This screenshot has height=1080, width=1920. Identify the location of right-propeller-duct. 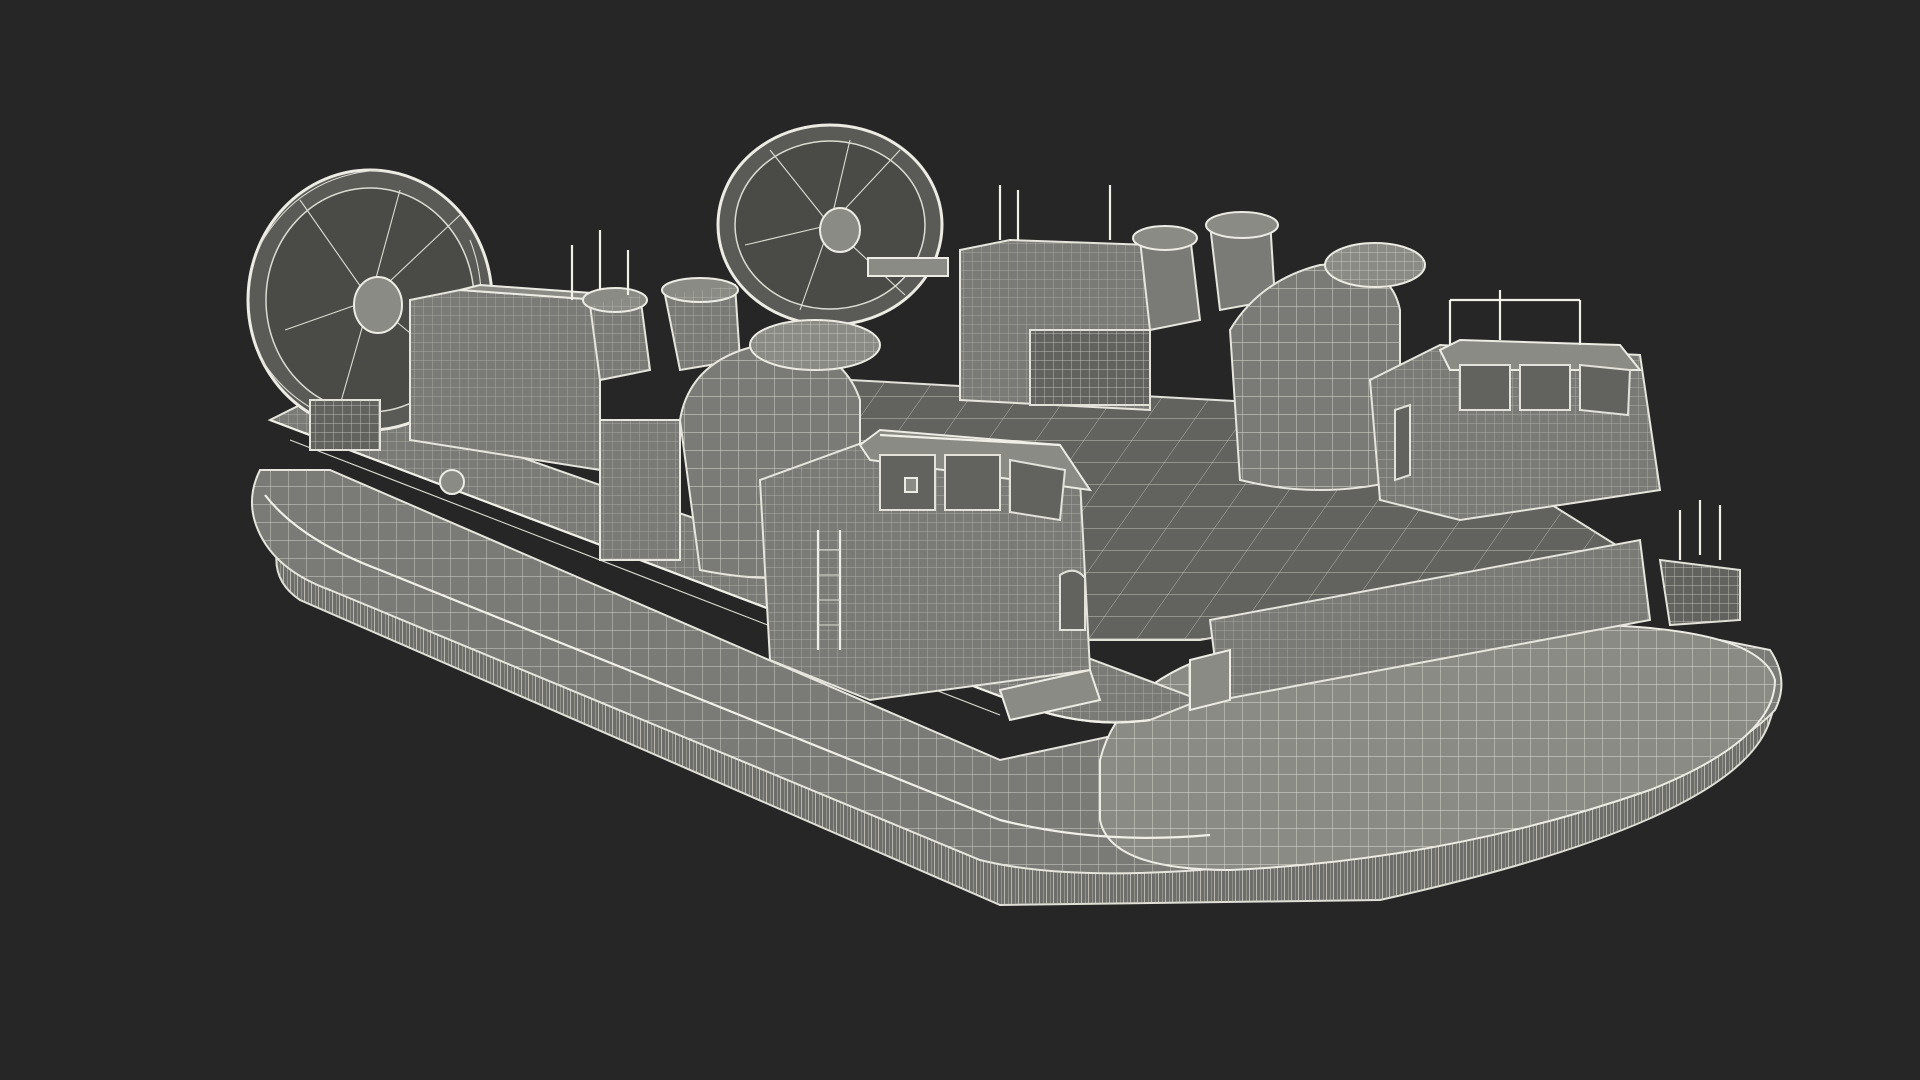
(832, 225).